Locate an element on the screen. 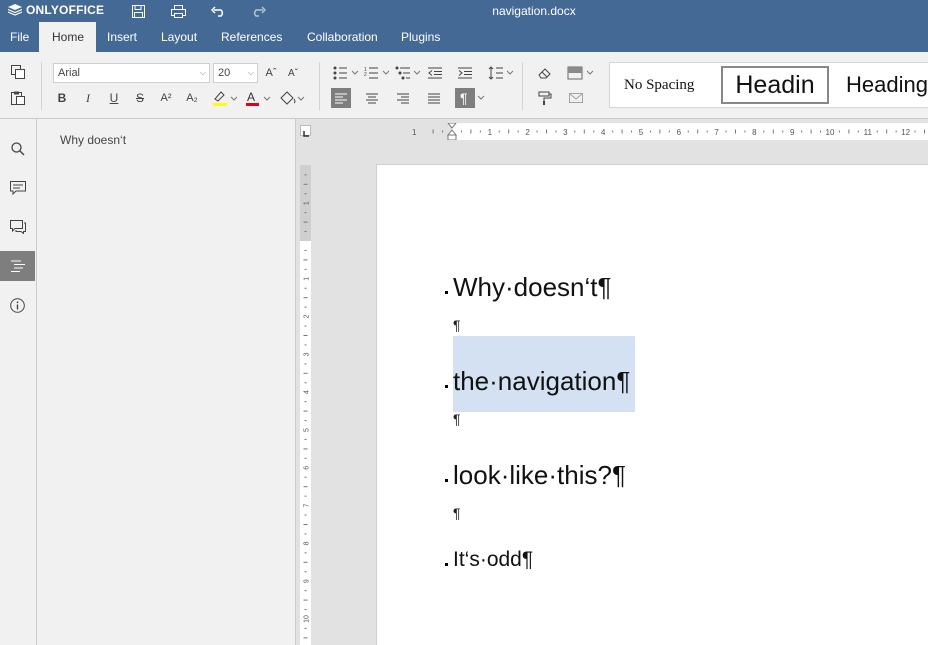 The image size is (928, 645). numbered-list-icon: 12 is located at coordinates (377, 73).